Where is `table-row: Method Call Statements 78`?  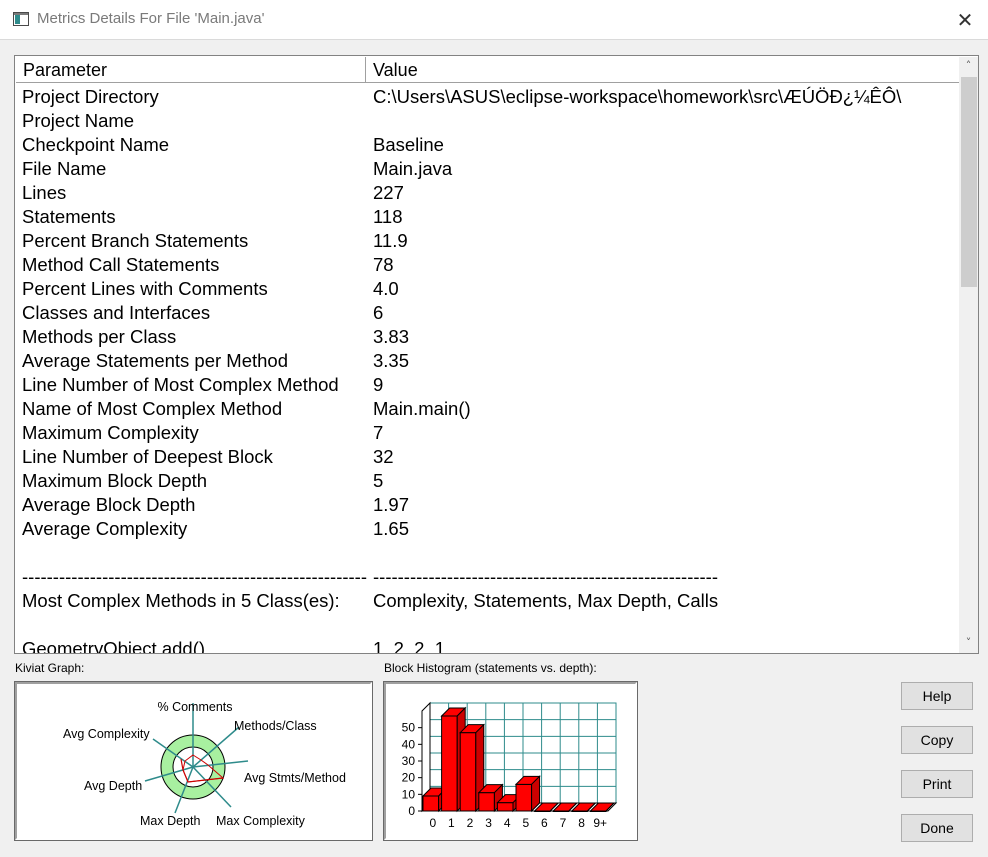
table-row: Method Call Statements 78 is located at coordinates (487, 265).